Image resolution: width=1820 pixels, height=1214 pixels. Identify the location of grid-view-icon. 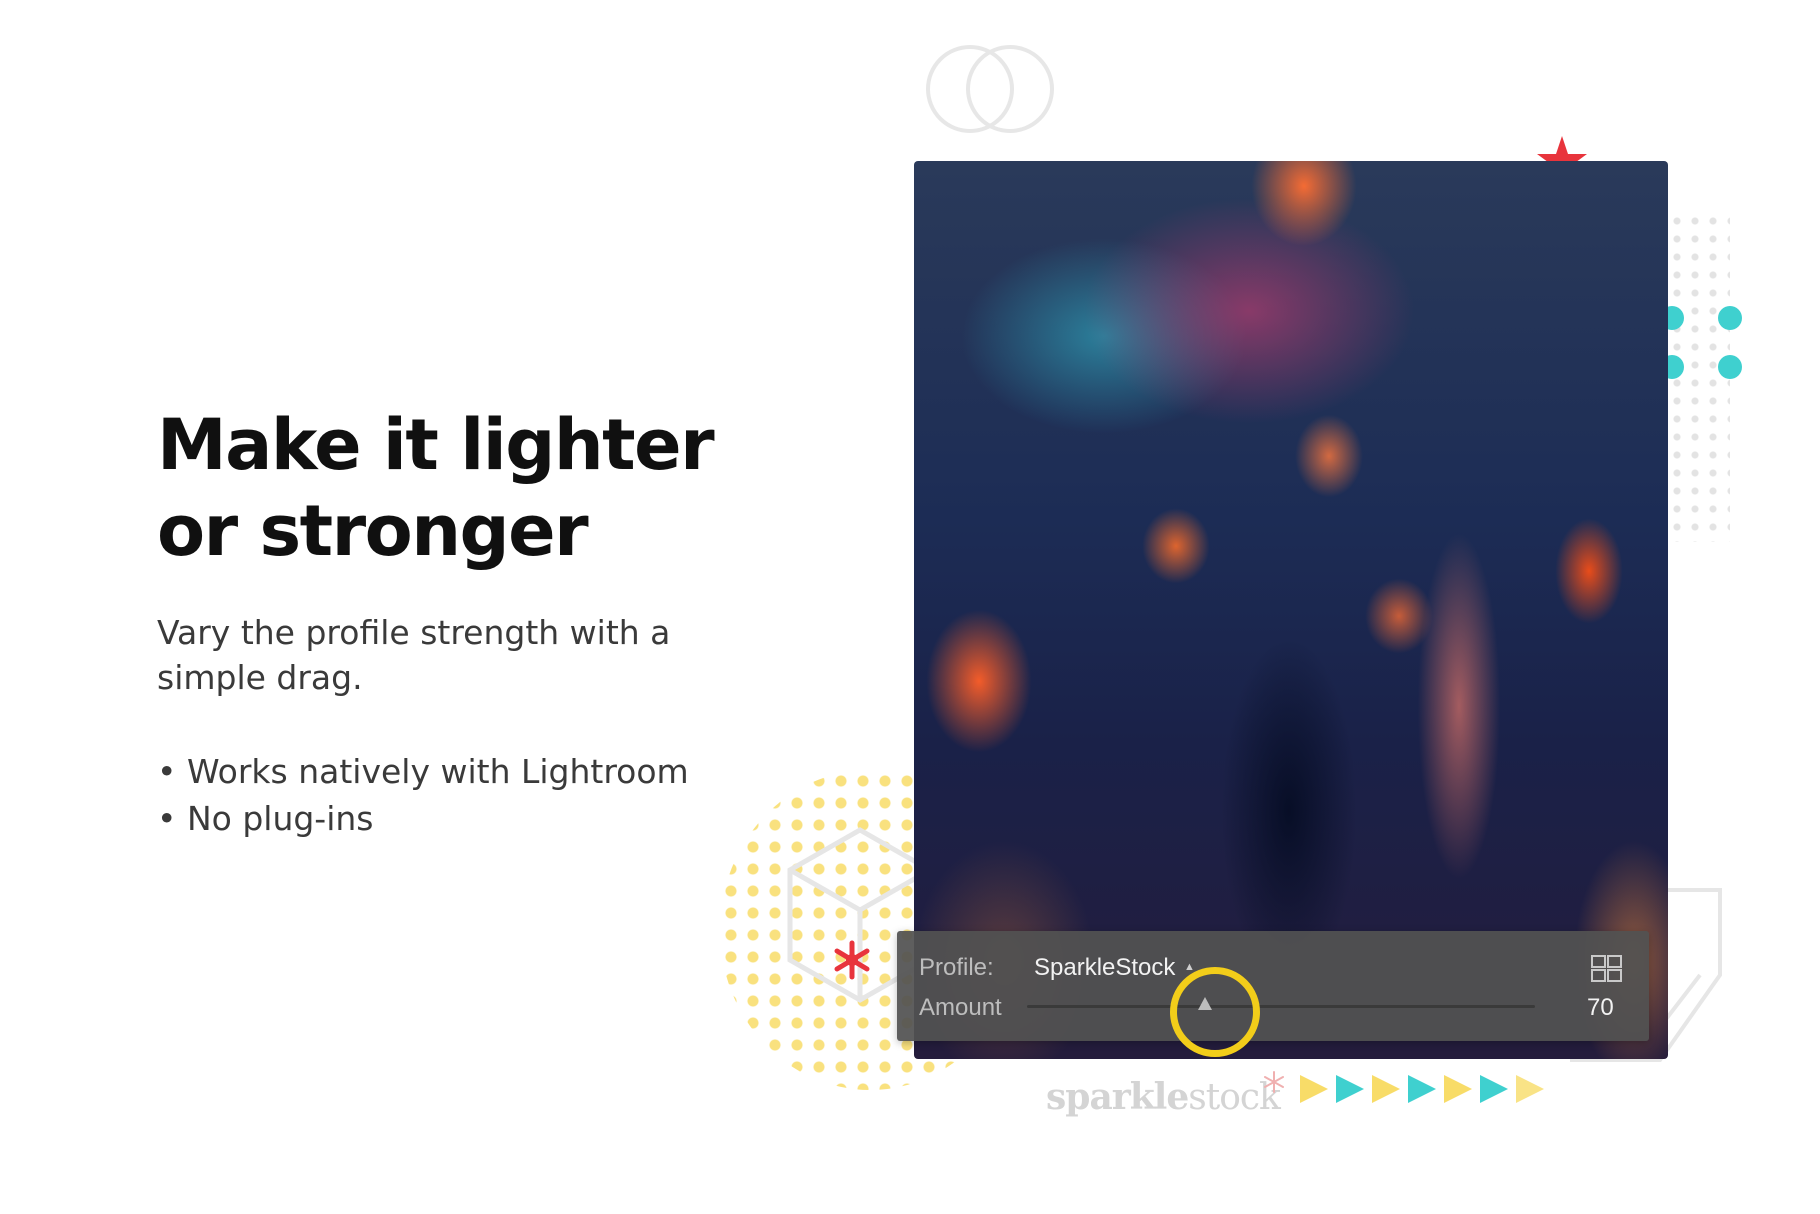
(1606, 968).